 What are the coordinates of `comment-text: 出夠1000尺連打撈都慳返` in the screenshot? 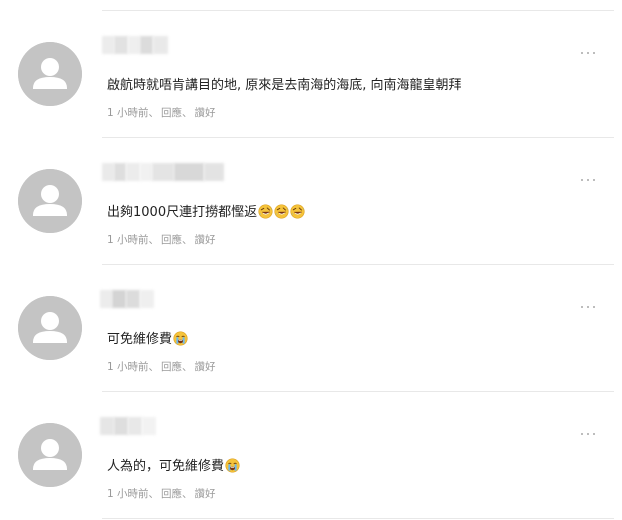 It's located at (206, 213).